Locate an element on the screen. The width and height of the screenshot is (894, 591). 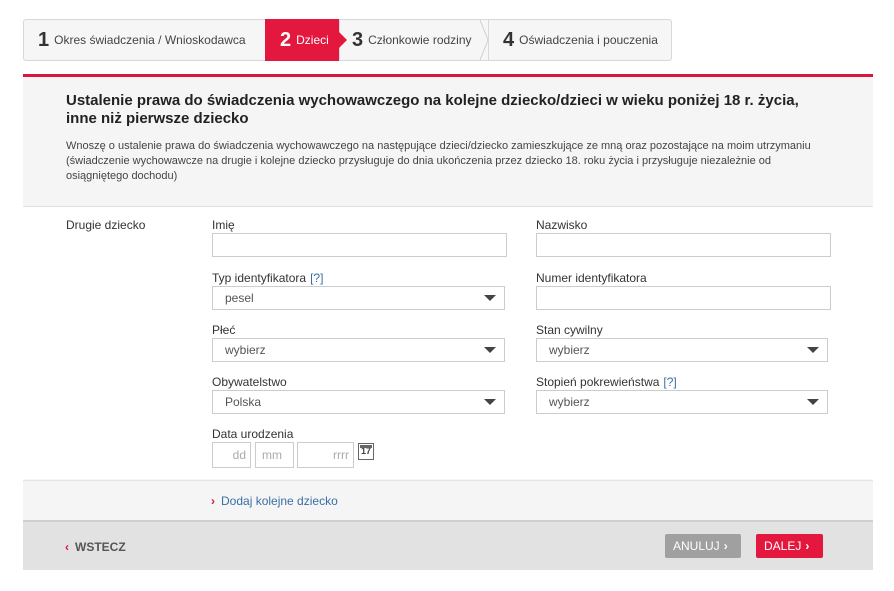
add-child-link: › Dodaj kolejne dziecko is located at coordinates (274, 501).